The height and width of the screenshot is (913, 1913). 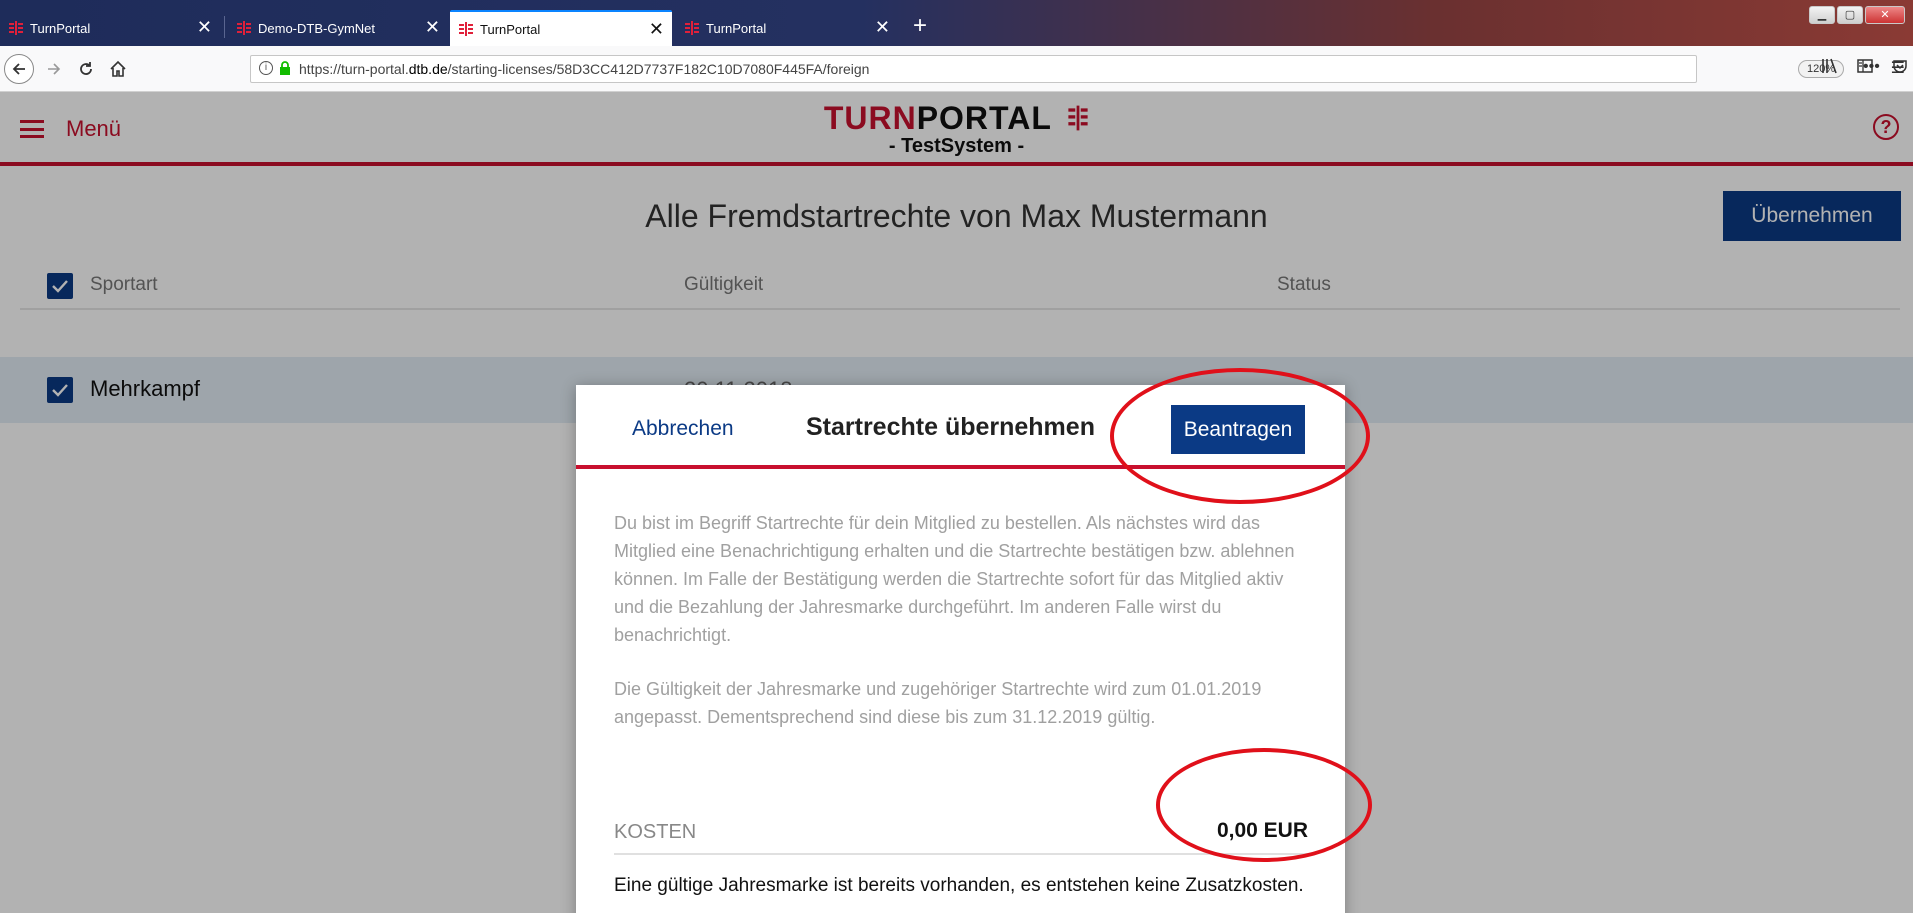 I want to click on browser-tab-3-active: TurnPortal ✕, so click(x=561, y=28).